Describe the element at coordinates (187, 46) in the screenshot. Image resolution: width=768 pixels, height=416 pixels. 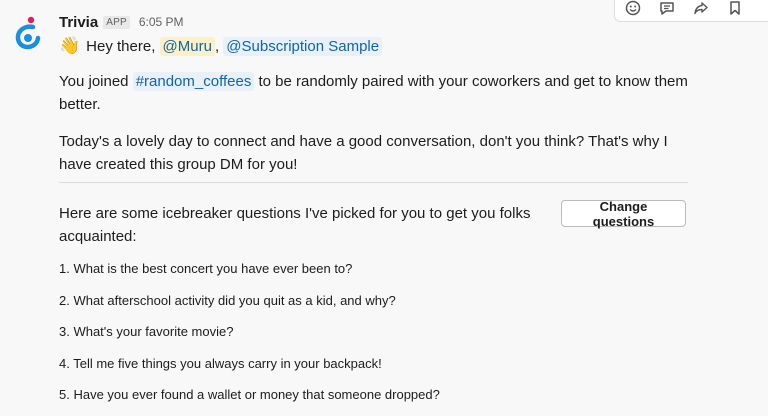
I see `user-mention-muru: @Muru` at that location.